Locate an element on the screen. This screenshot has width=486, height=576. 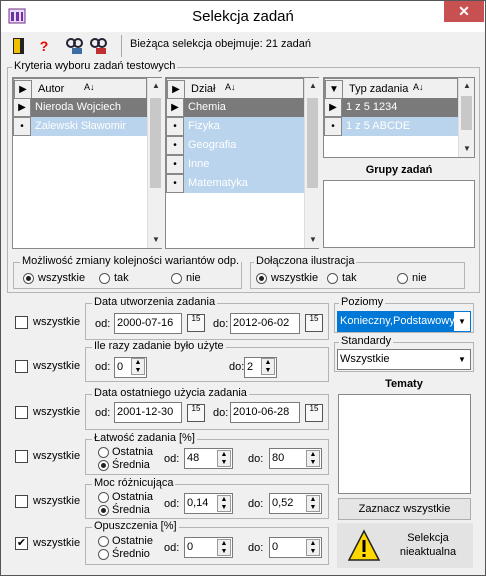
list-item: • Geografia is located at coordinates (235, 145).